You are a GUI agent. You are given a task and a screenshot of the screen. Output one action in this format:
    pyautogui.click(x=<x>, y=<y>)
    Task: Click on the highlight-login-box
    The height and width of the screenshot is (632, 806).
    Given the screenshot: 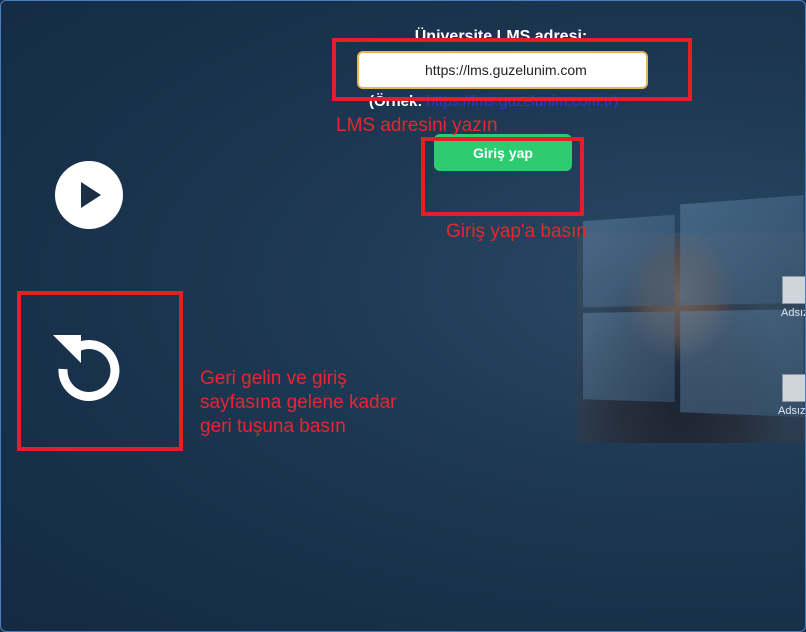 What is the action you would take?
    pyautogui.click(x=502, y=176)
    